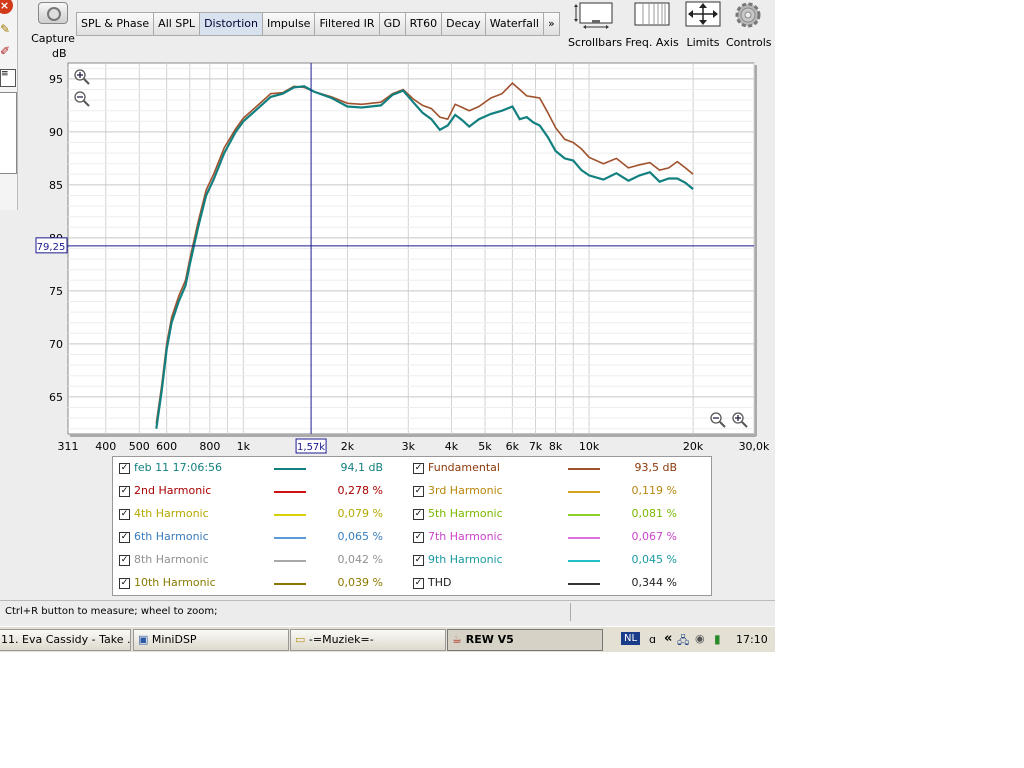  I want to click on legend-label: 8th Harmonic, so click(171, 559).